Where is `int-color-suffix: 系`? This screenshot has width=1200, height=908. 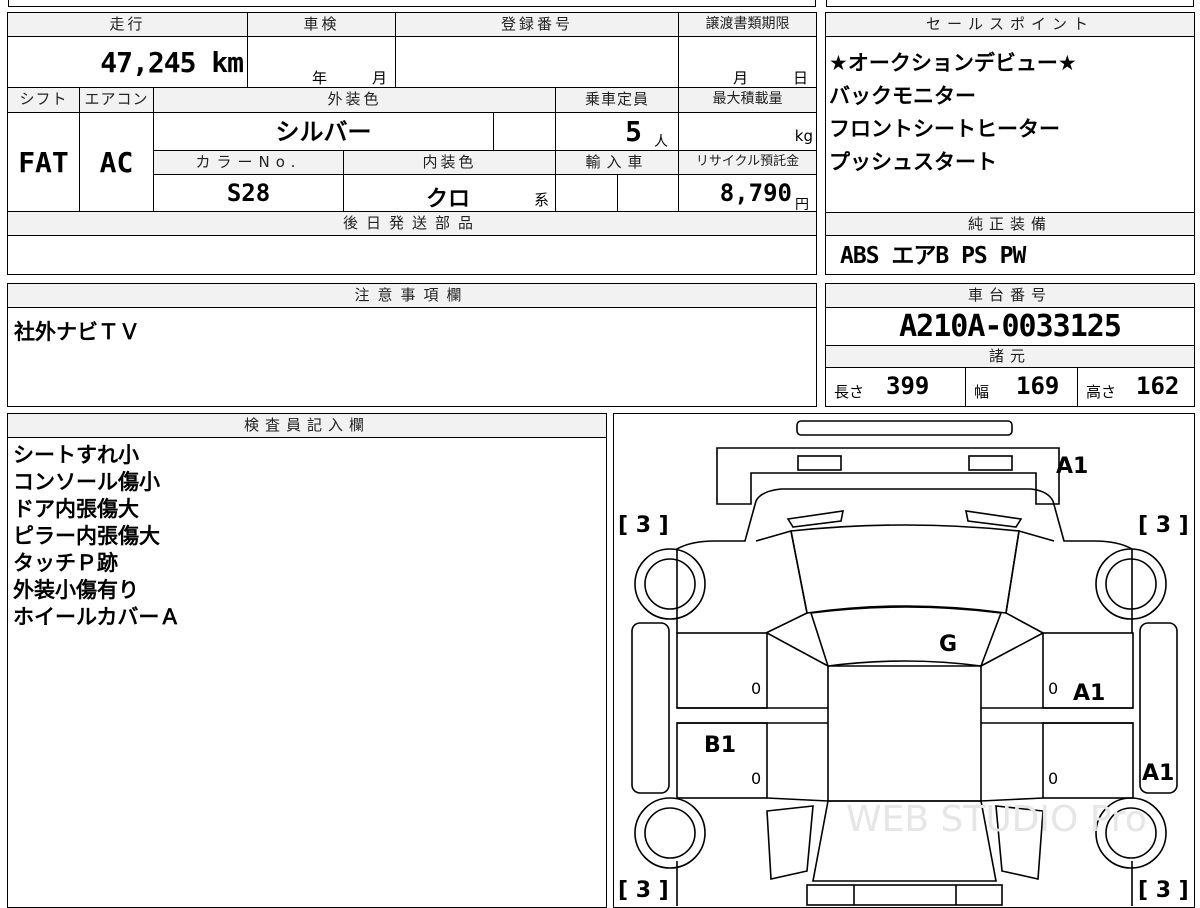
int-color-suffix: 系 is located at coordinates (541, 200).